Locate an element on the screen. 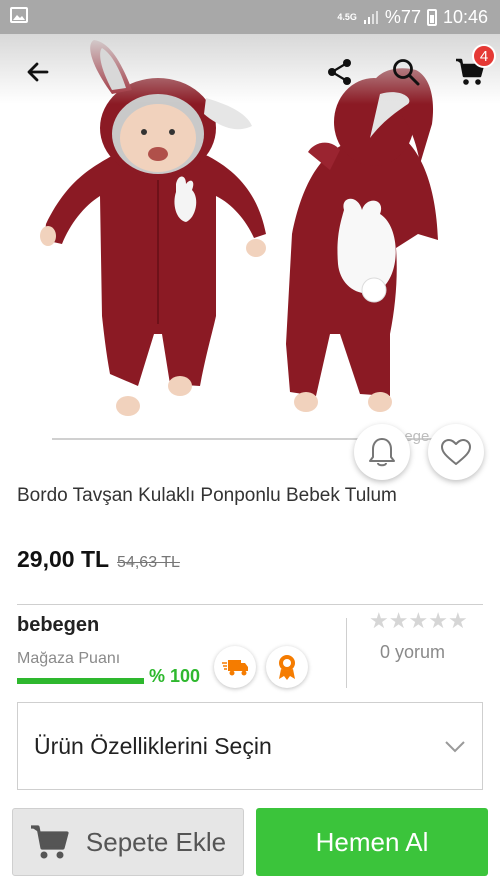 The width and height of the screenshot is (500, 888). divider is located at coordinates (250, 604).